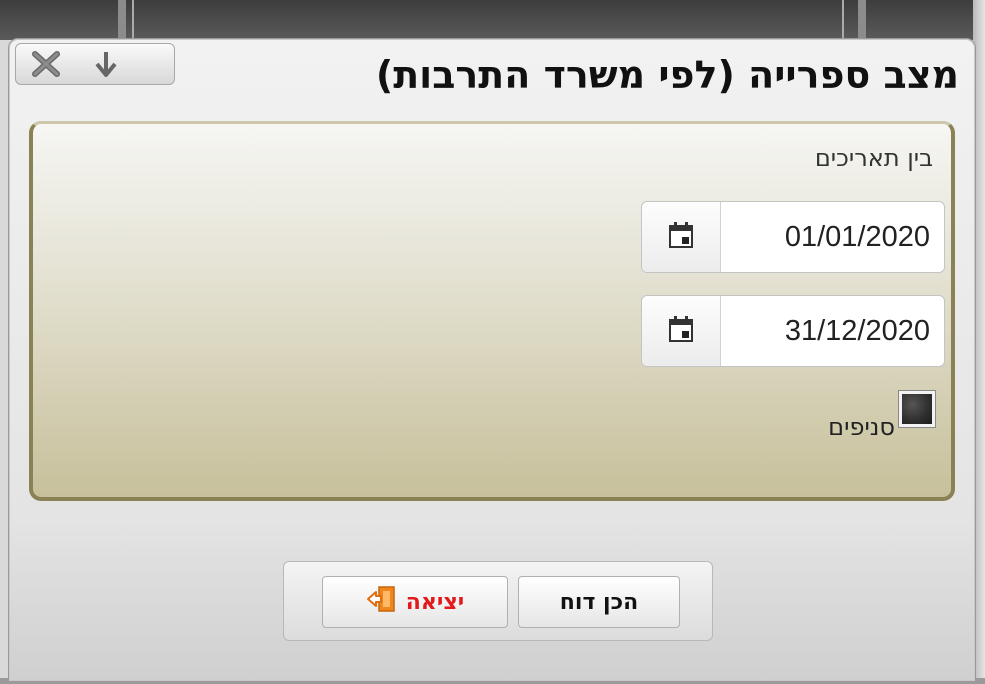 This screenshot has height=684, width=985. I want to click on window-controls, so click(95, 64).